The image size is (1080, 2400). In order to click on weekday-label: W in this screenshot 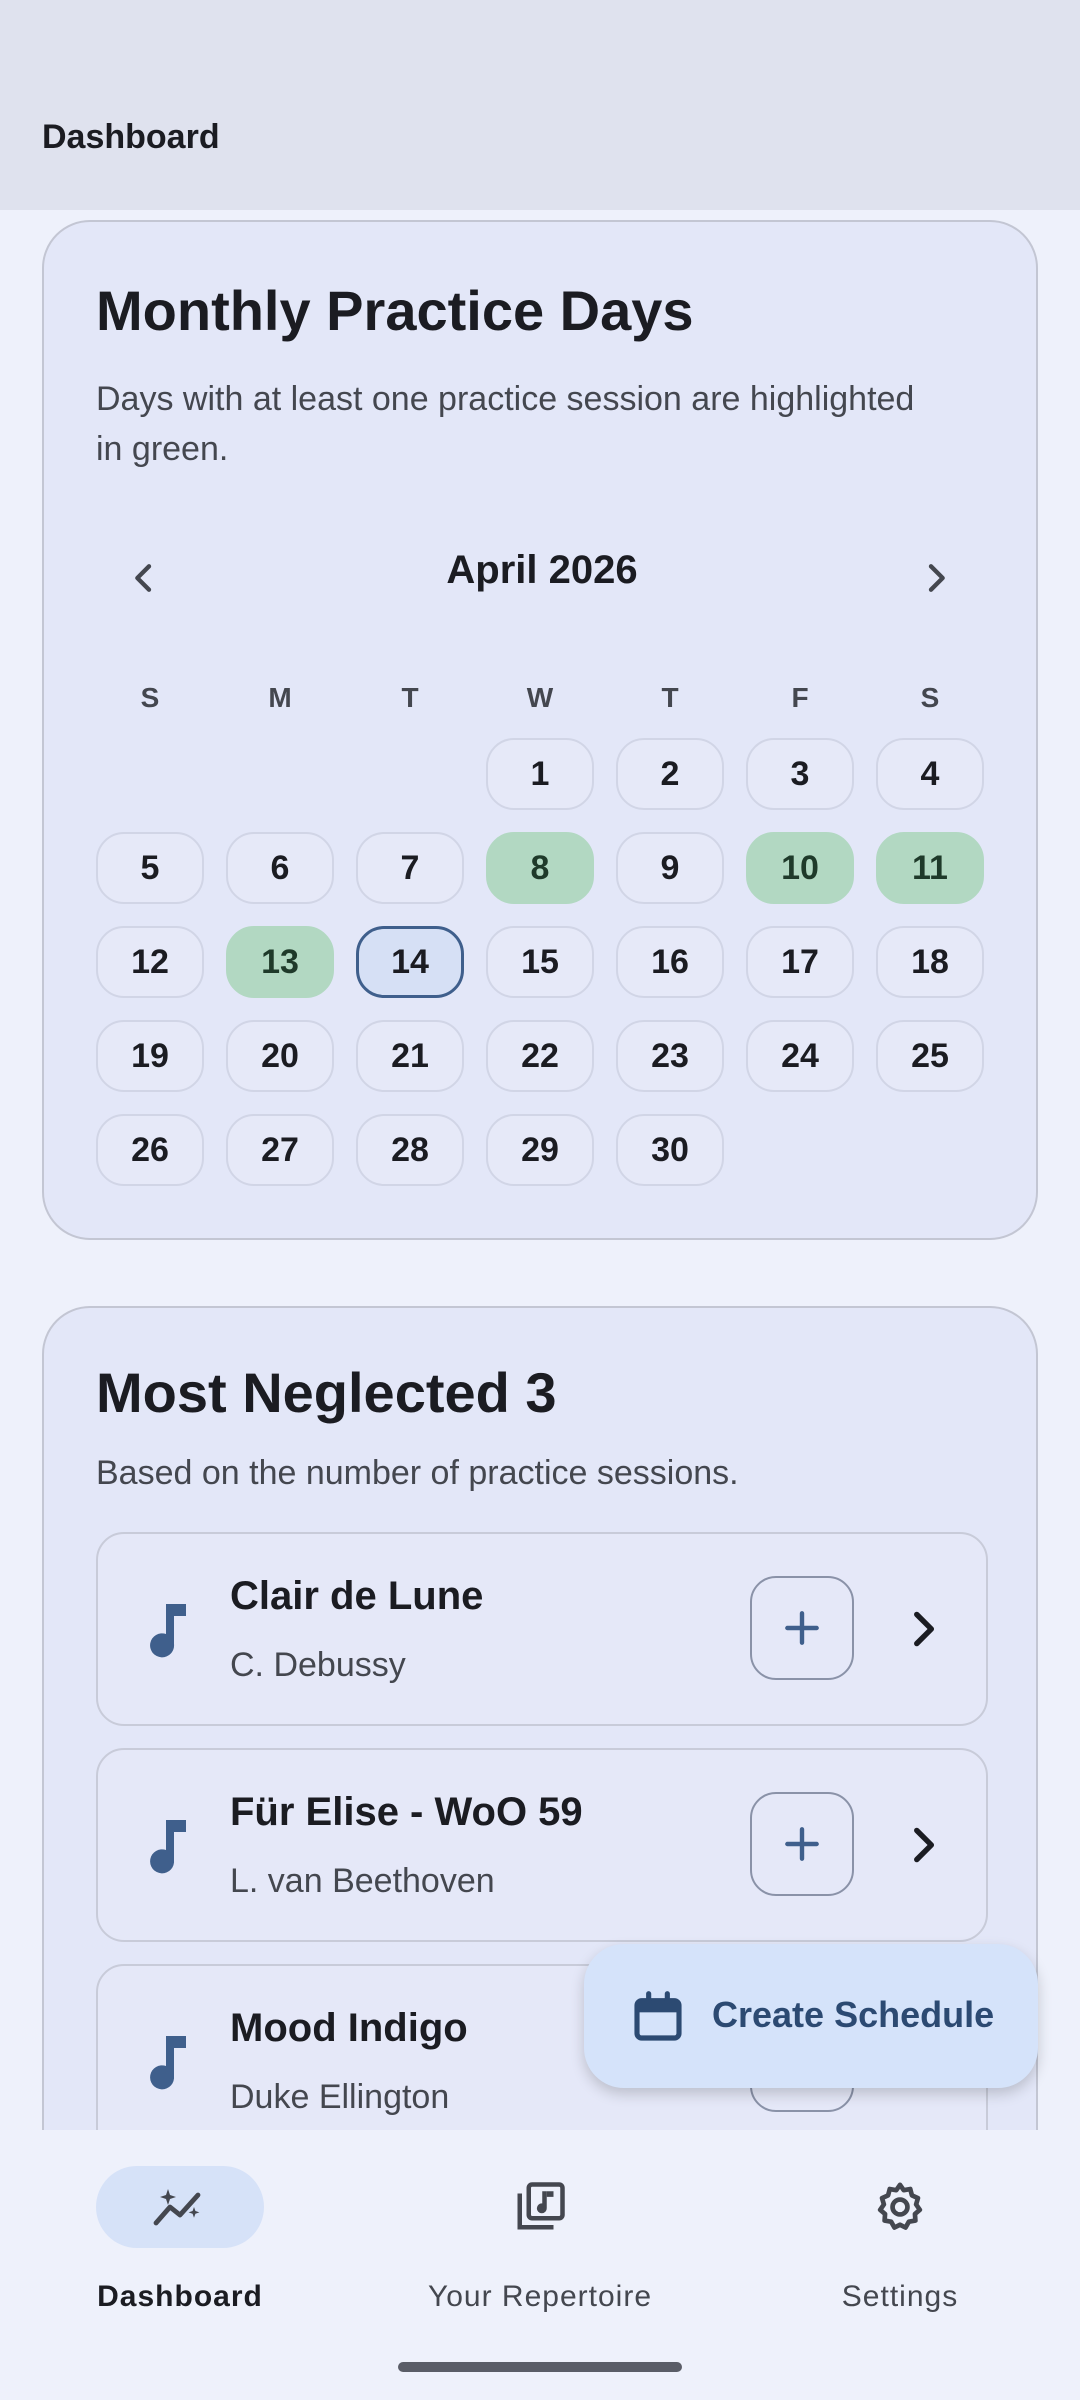, I will do `click(540, 697)`.